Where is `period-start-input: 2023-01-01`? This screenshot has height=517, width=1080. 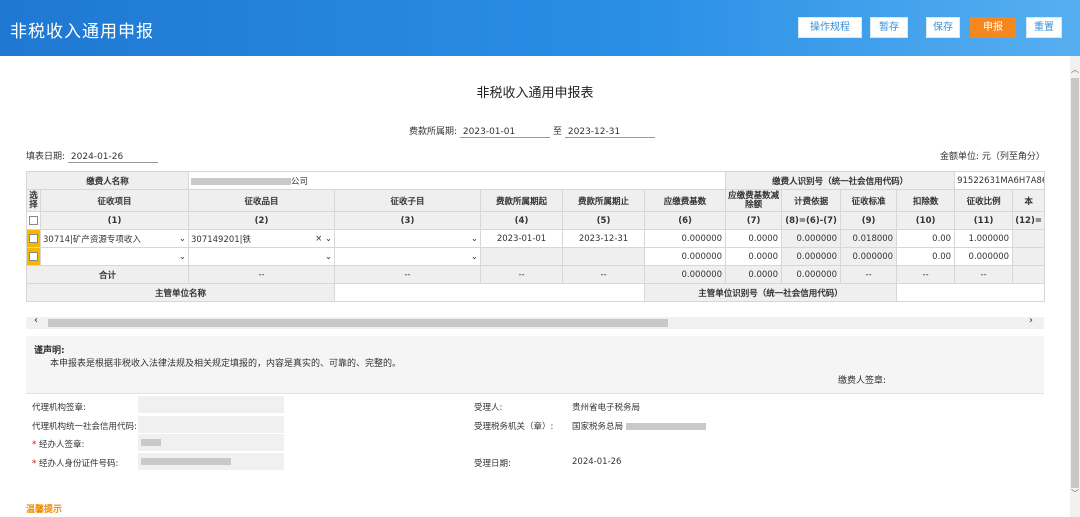 period-start-input: 2023-01-01 is located at coordinates (504, 132).